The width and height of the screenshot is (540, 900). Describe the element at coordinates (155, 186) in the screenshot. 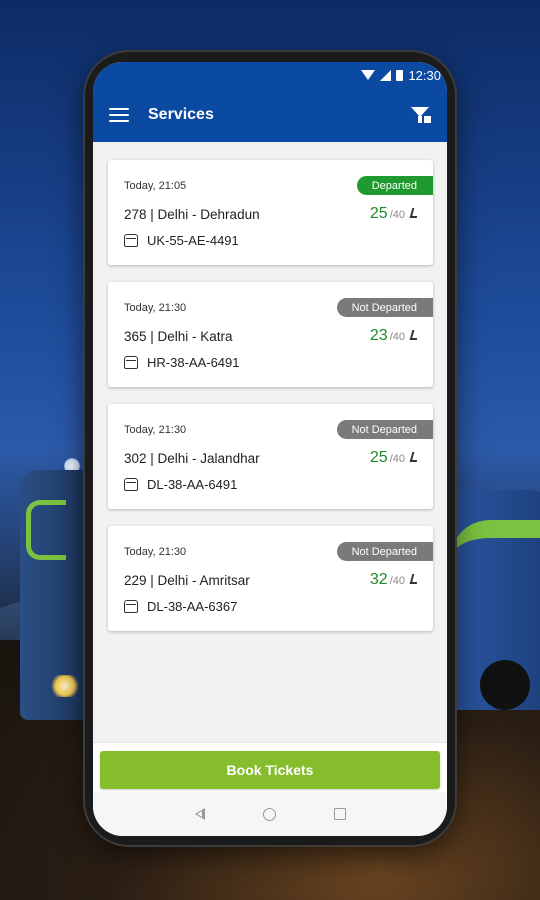

I see `service-time: Today, 21:05` at that location.